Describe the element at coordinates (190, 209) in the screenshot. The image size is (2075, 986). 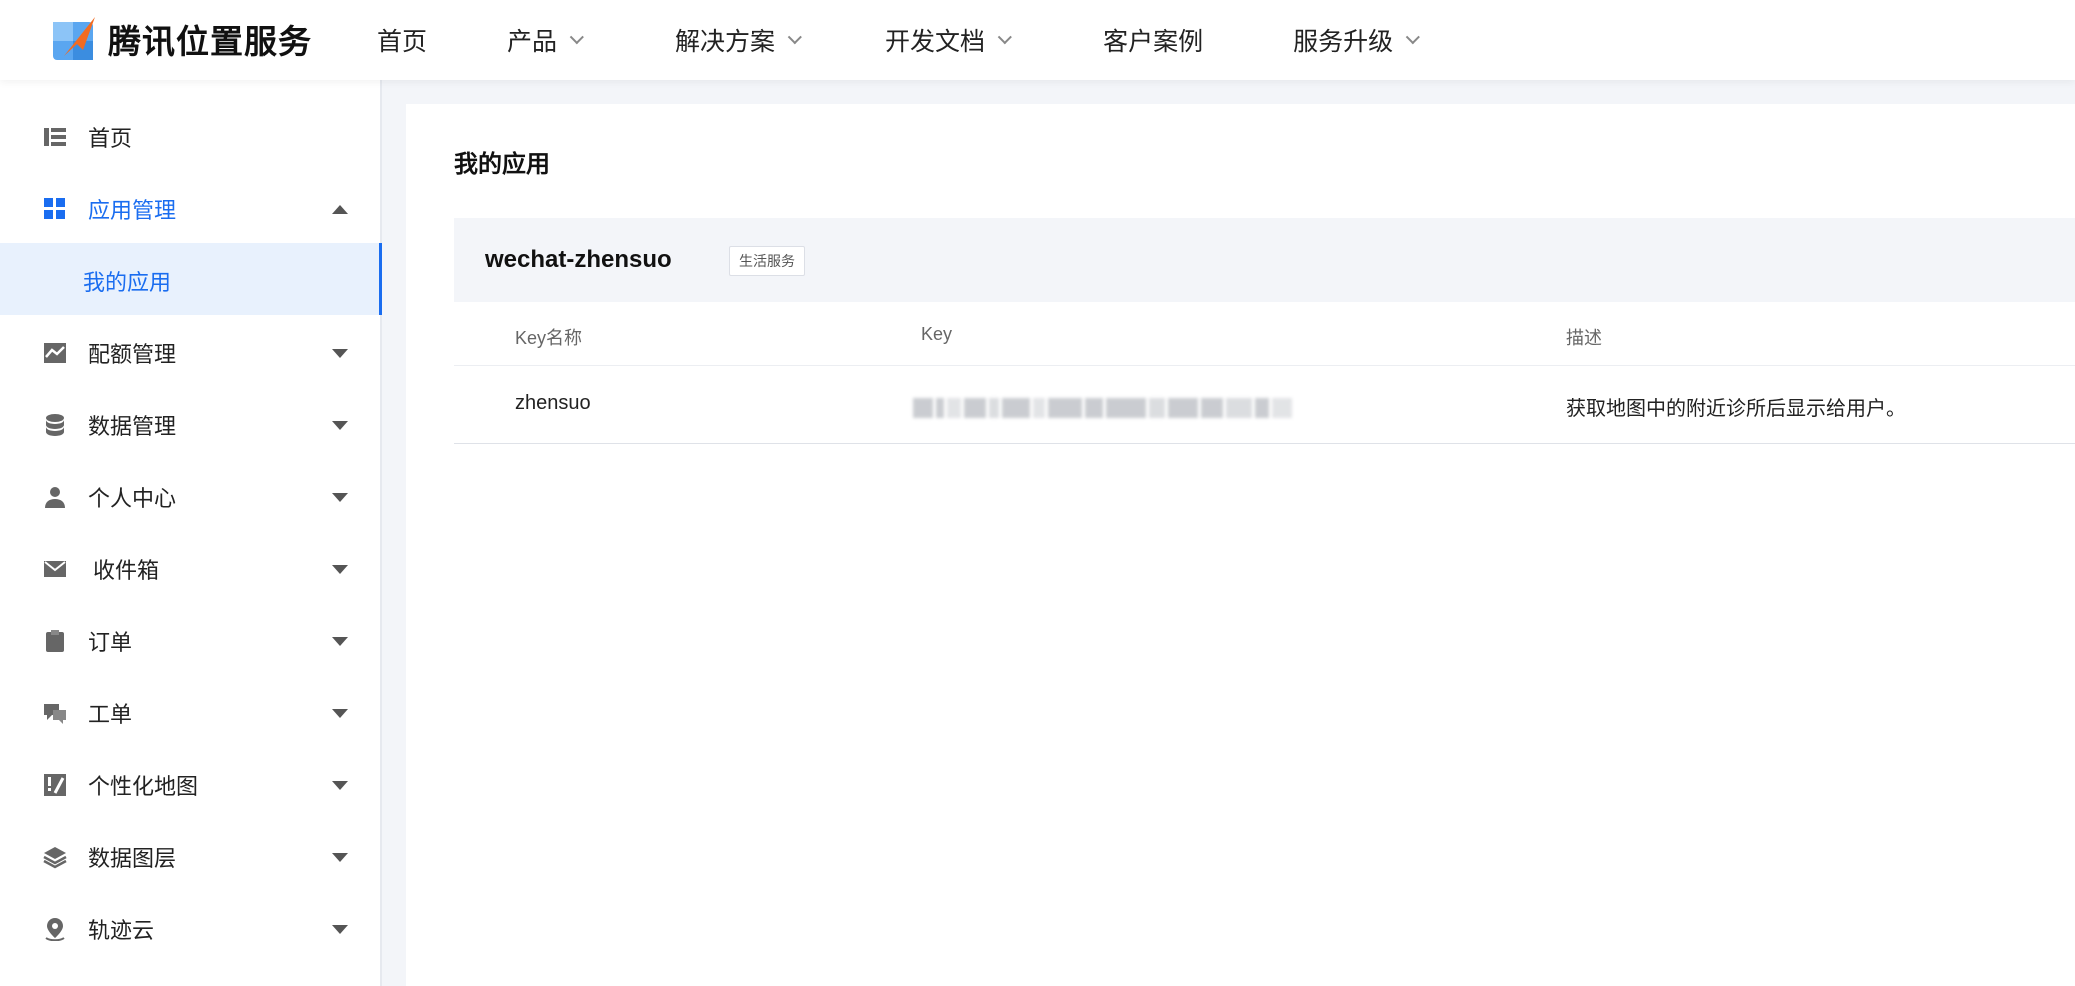
I see `sidebar-item-app-management: 应用管理` at that location.